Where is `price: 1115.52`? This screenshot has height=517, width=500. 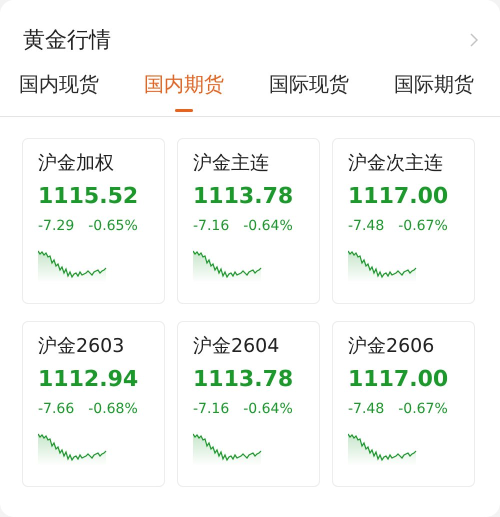 price: 1115.52 is located at coordinates (89, 197).